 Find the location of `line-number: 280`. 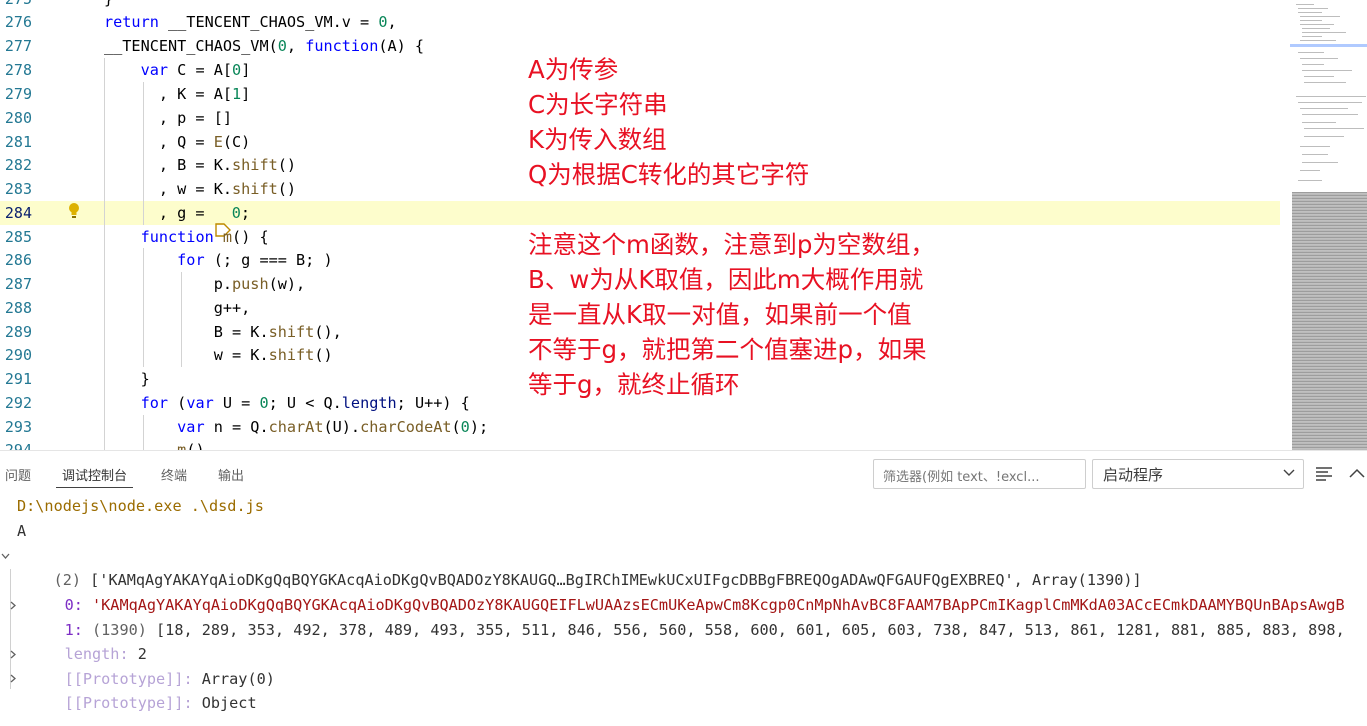

line-number: 280 is located at coordinates (18, 118).